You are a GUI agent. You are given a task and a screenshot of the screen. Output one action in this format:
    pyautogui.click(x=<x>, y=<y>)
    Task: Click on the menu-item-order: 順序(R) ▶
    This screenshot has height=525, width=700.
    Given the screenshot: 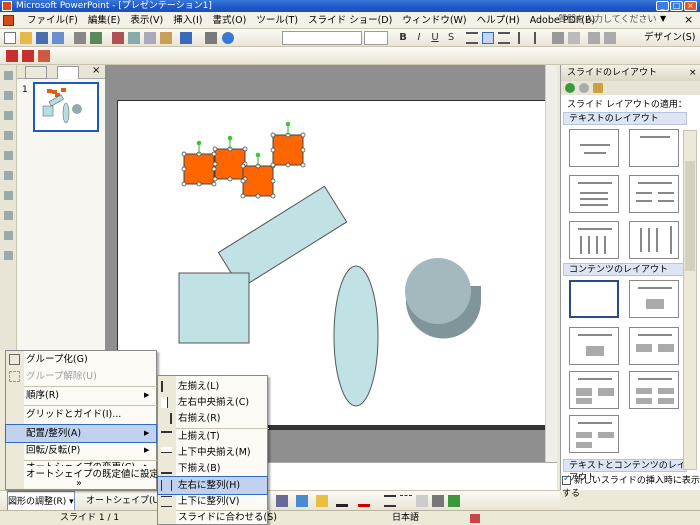 What is the action you would take?
    pyautogui.click(x=82, y=395)
    